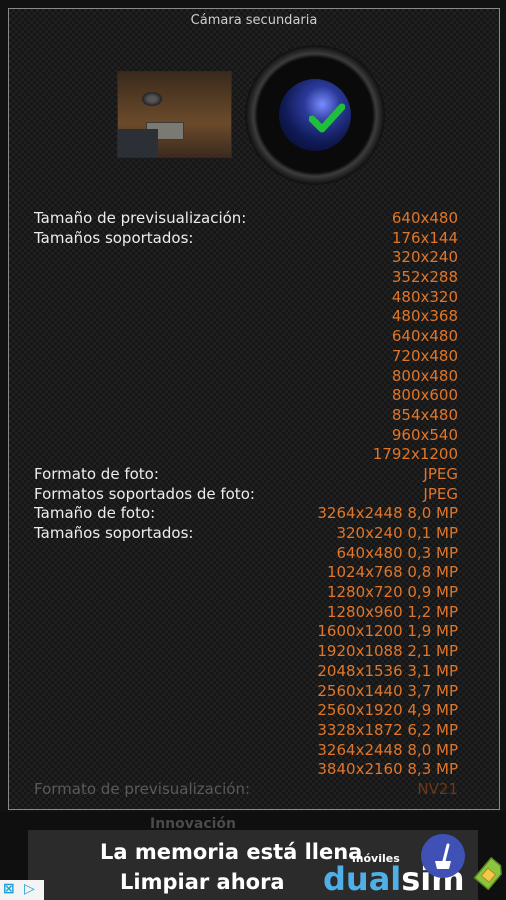 The width and height of the screenshot is (506, 900). I want to click on panel-title: Cámara secundaria, so click(254, 20).